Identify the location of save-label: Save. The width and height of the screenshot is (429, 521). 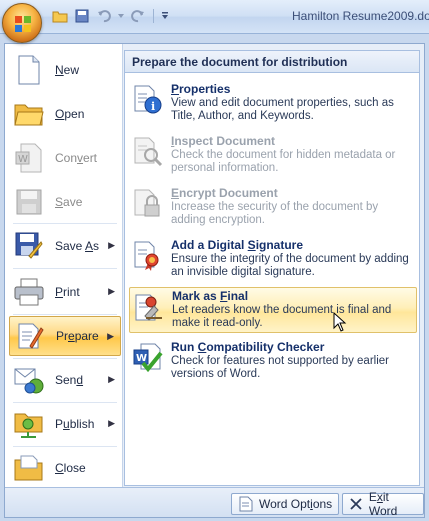
(69, 202).